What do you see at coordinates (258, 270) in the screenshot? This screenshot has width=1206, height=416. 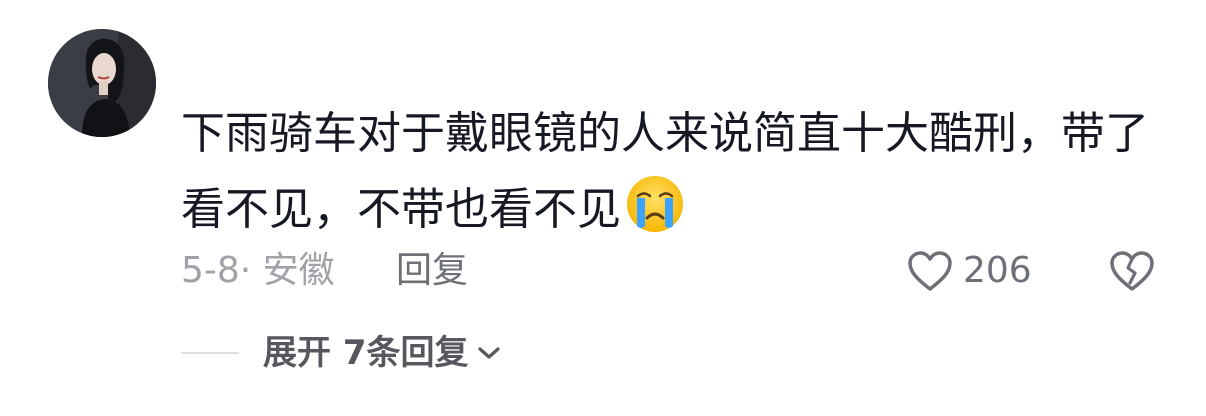 I see `comment-date-location: 5-8· 安徽` at bounding box center [258, 270].